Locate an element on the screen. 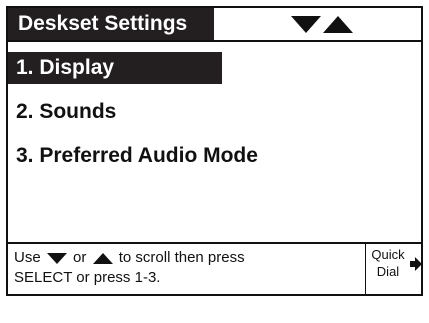 This screenshot has height=323, width=429. title-bar: Deskset Settings is located at coordinates (214, 24).